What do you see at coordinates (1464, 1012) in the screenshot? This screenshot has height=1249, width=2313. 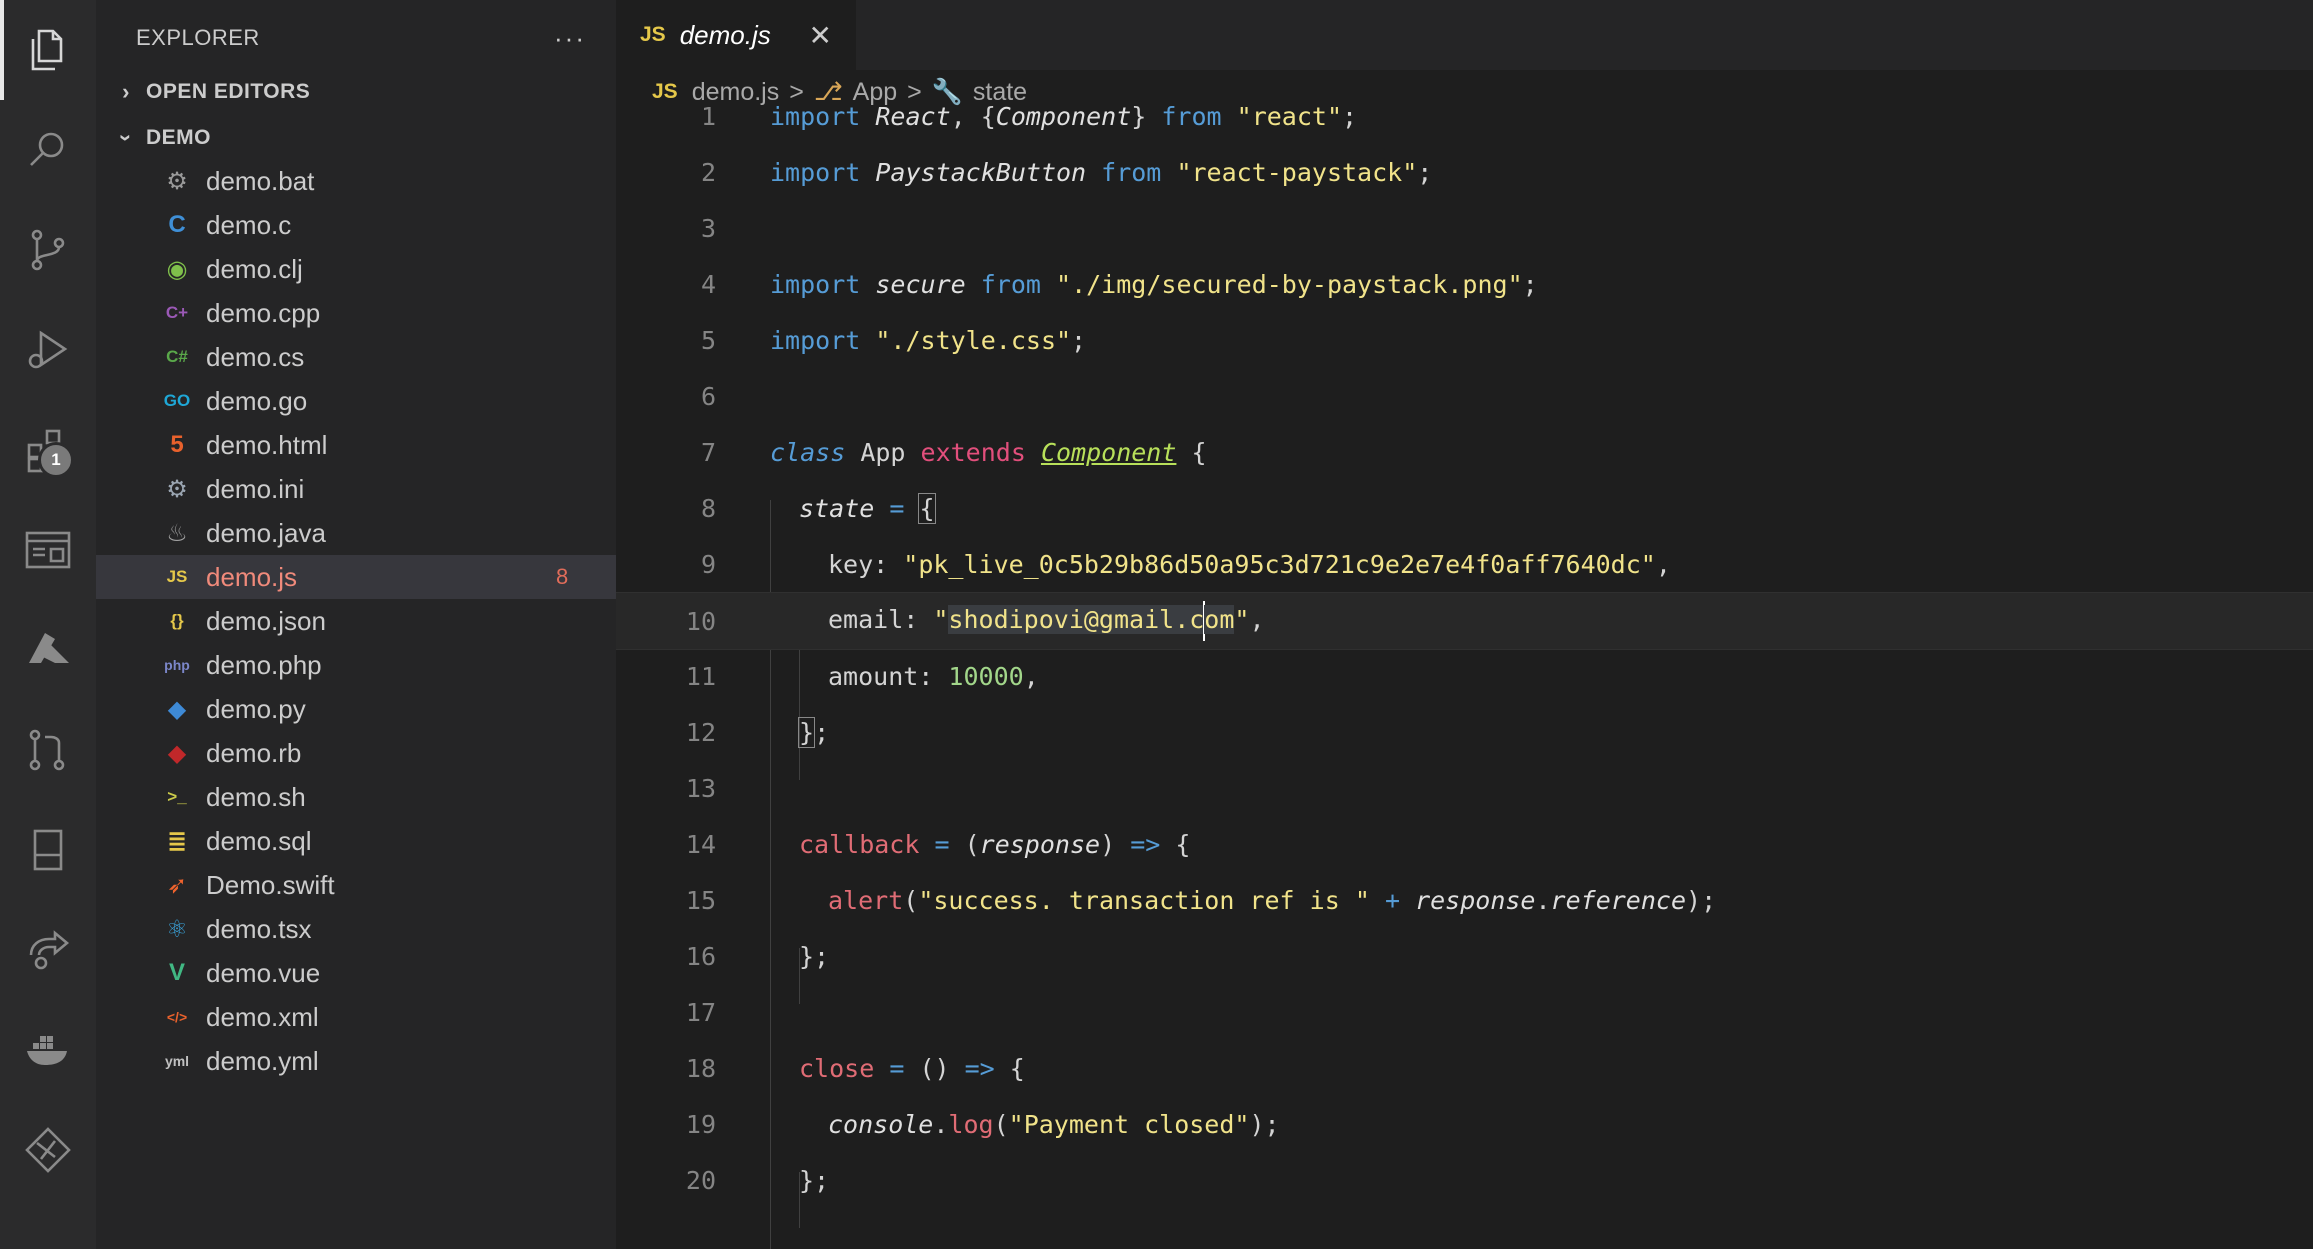 I see `code-line: 17` at bounding box center [1464, 1012].